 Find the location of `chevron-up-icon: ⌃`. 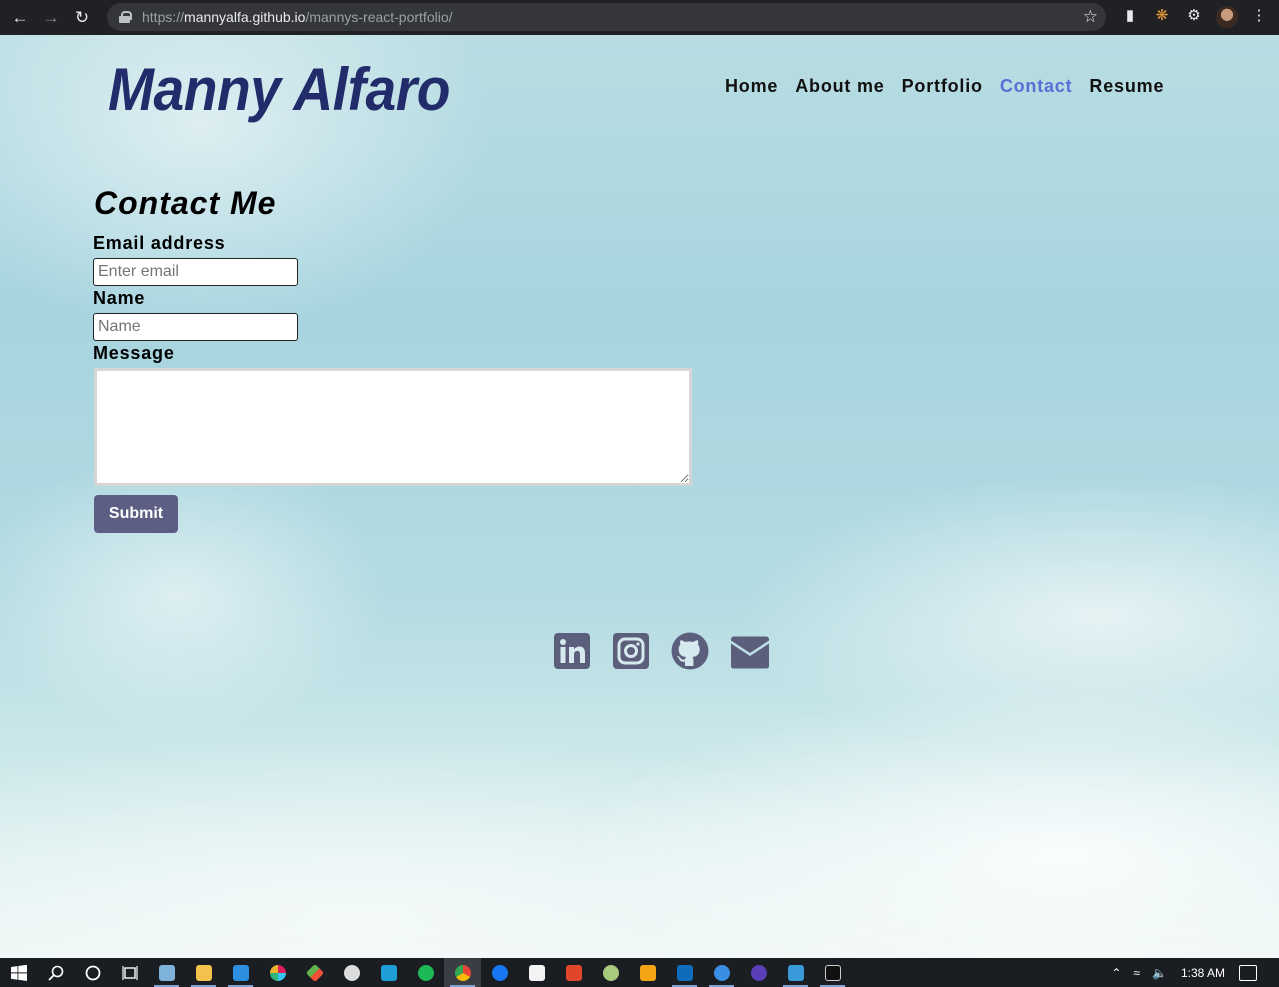

chevron-up-icon: ⌃ is located at coordinates (1116, 973).